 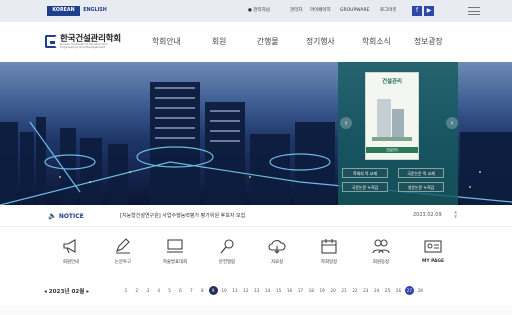 I want to click on quicklink-label: 학회일정, so click(x=329, y=262).